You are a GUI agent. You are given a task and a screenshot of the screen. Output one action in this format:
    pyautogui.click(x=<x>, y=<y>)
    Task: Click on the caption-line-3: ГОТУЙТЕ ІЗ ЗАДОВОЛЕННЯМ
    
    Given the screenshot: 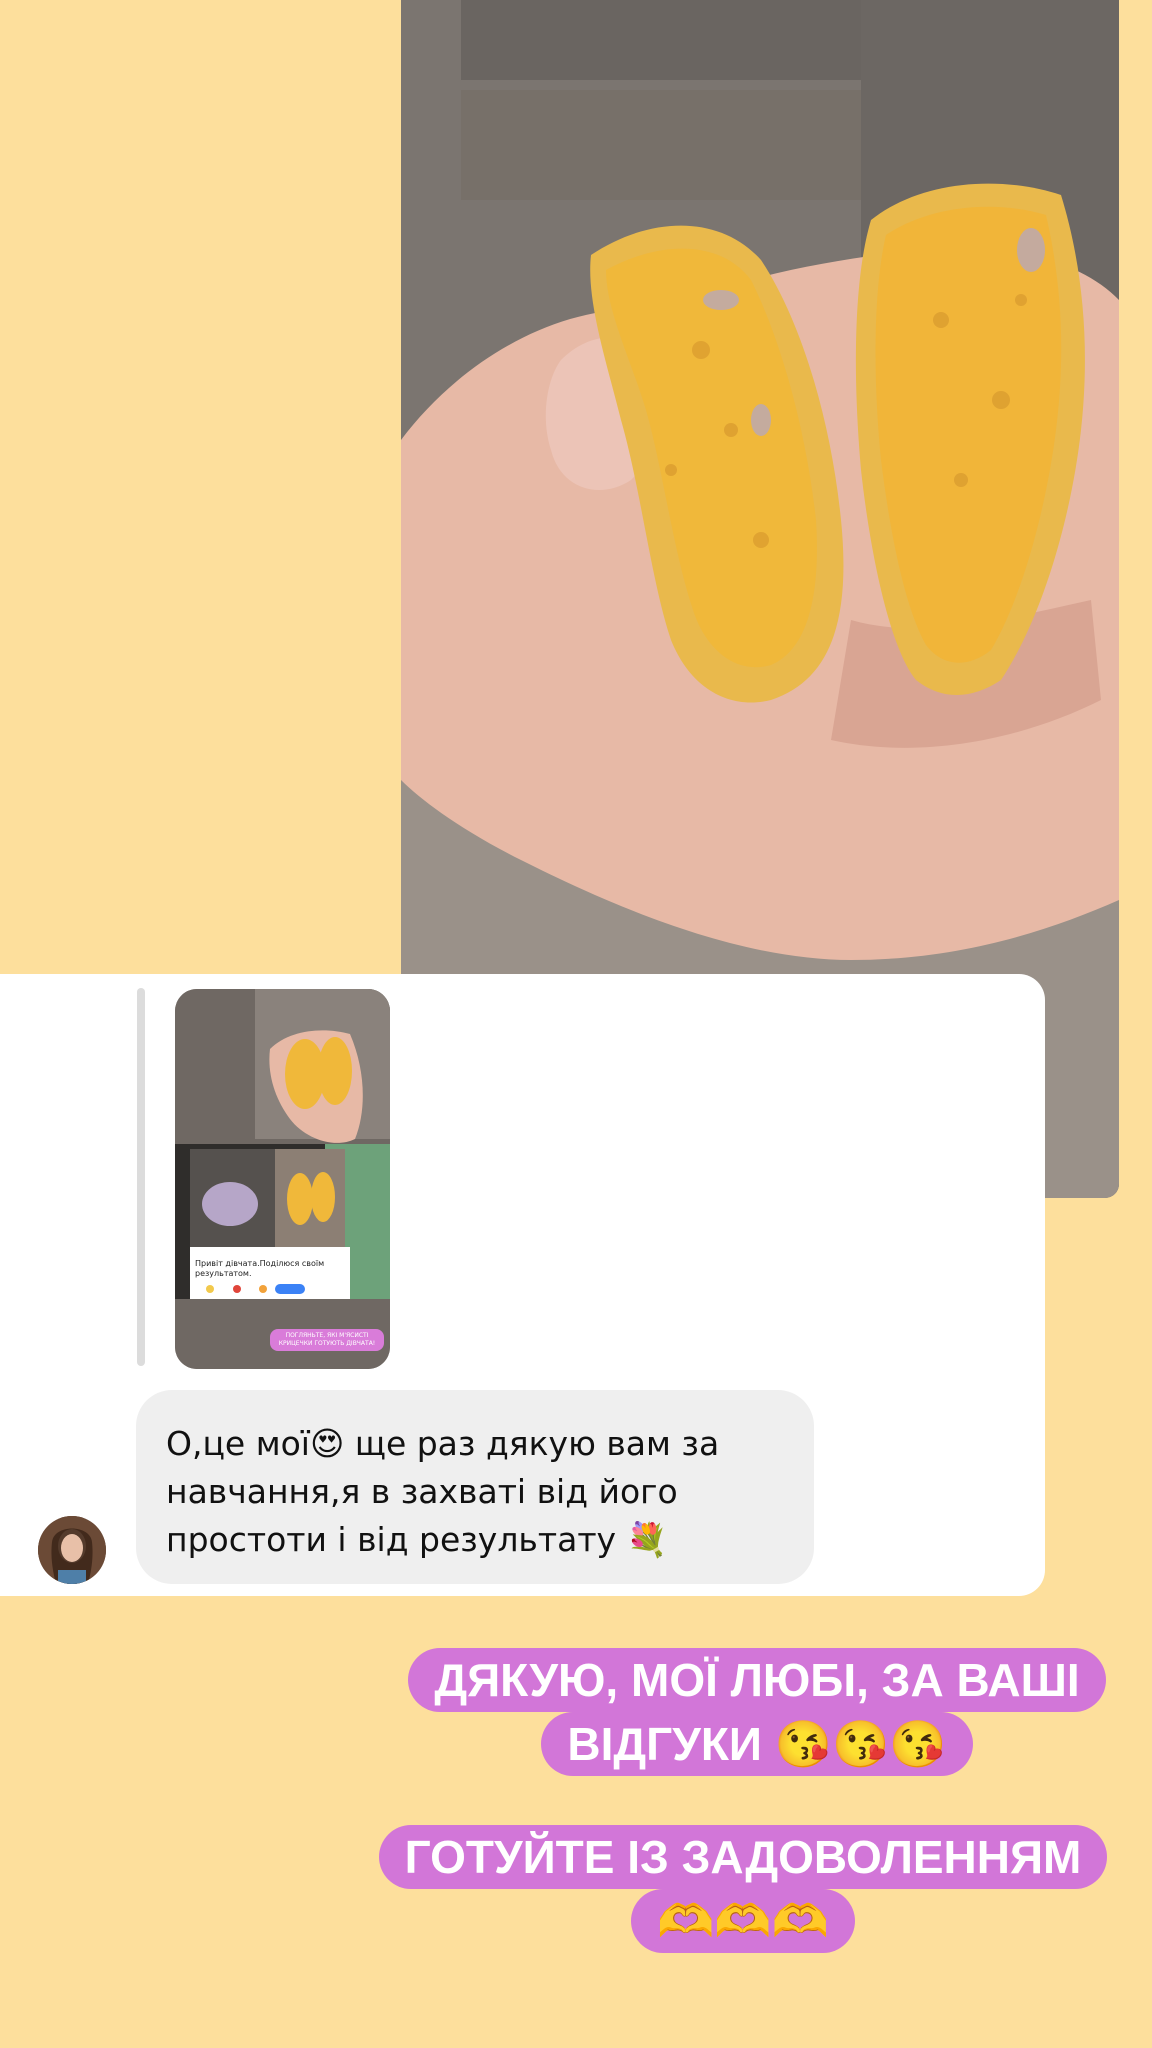 What is the action you would take?
    pyautogui.click(x=743, y=1857)
    